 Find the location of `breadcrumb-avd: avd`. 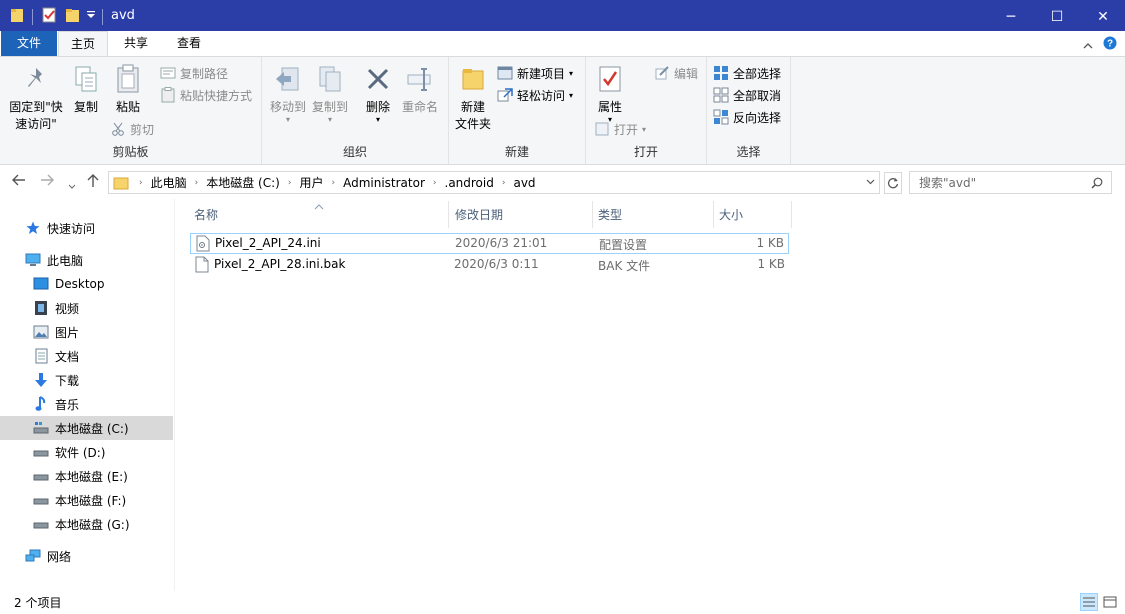

breadcrumb-avd: avd is located at coordinates (524, 183).